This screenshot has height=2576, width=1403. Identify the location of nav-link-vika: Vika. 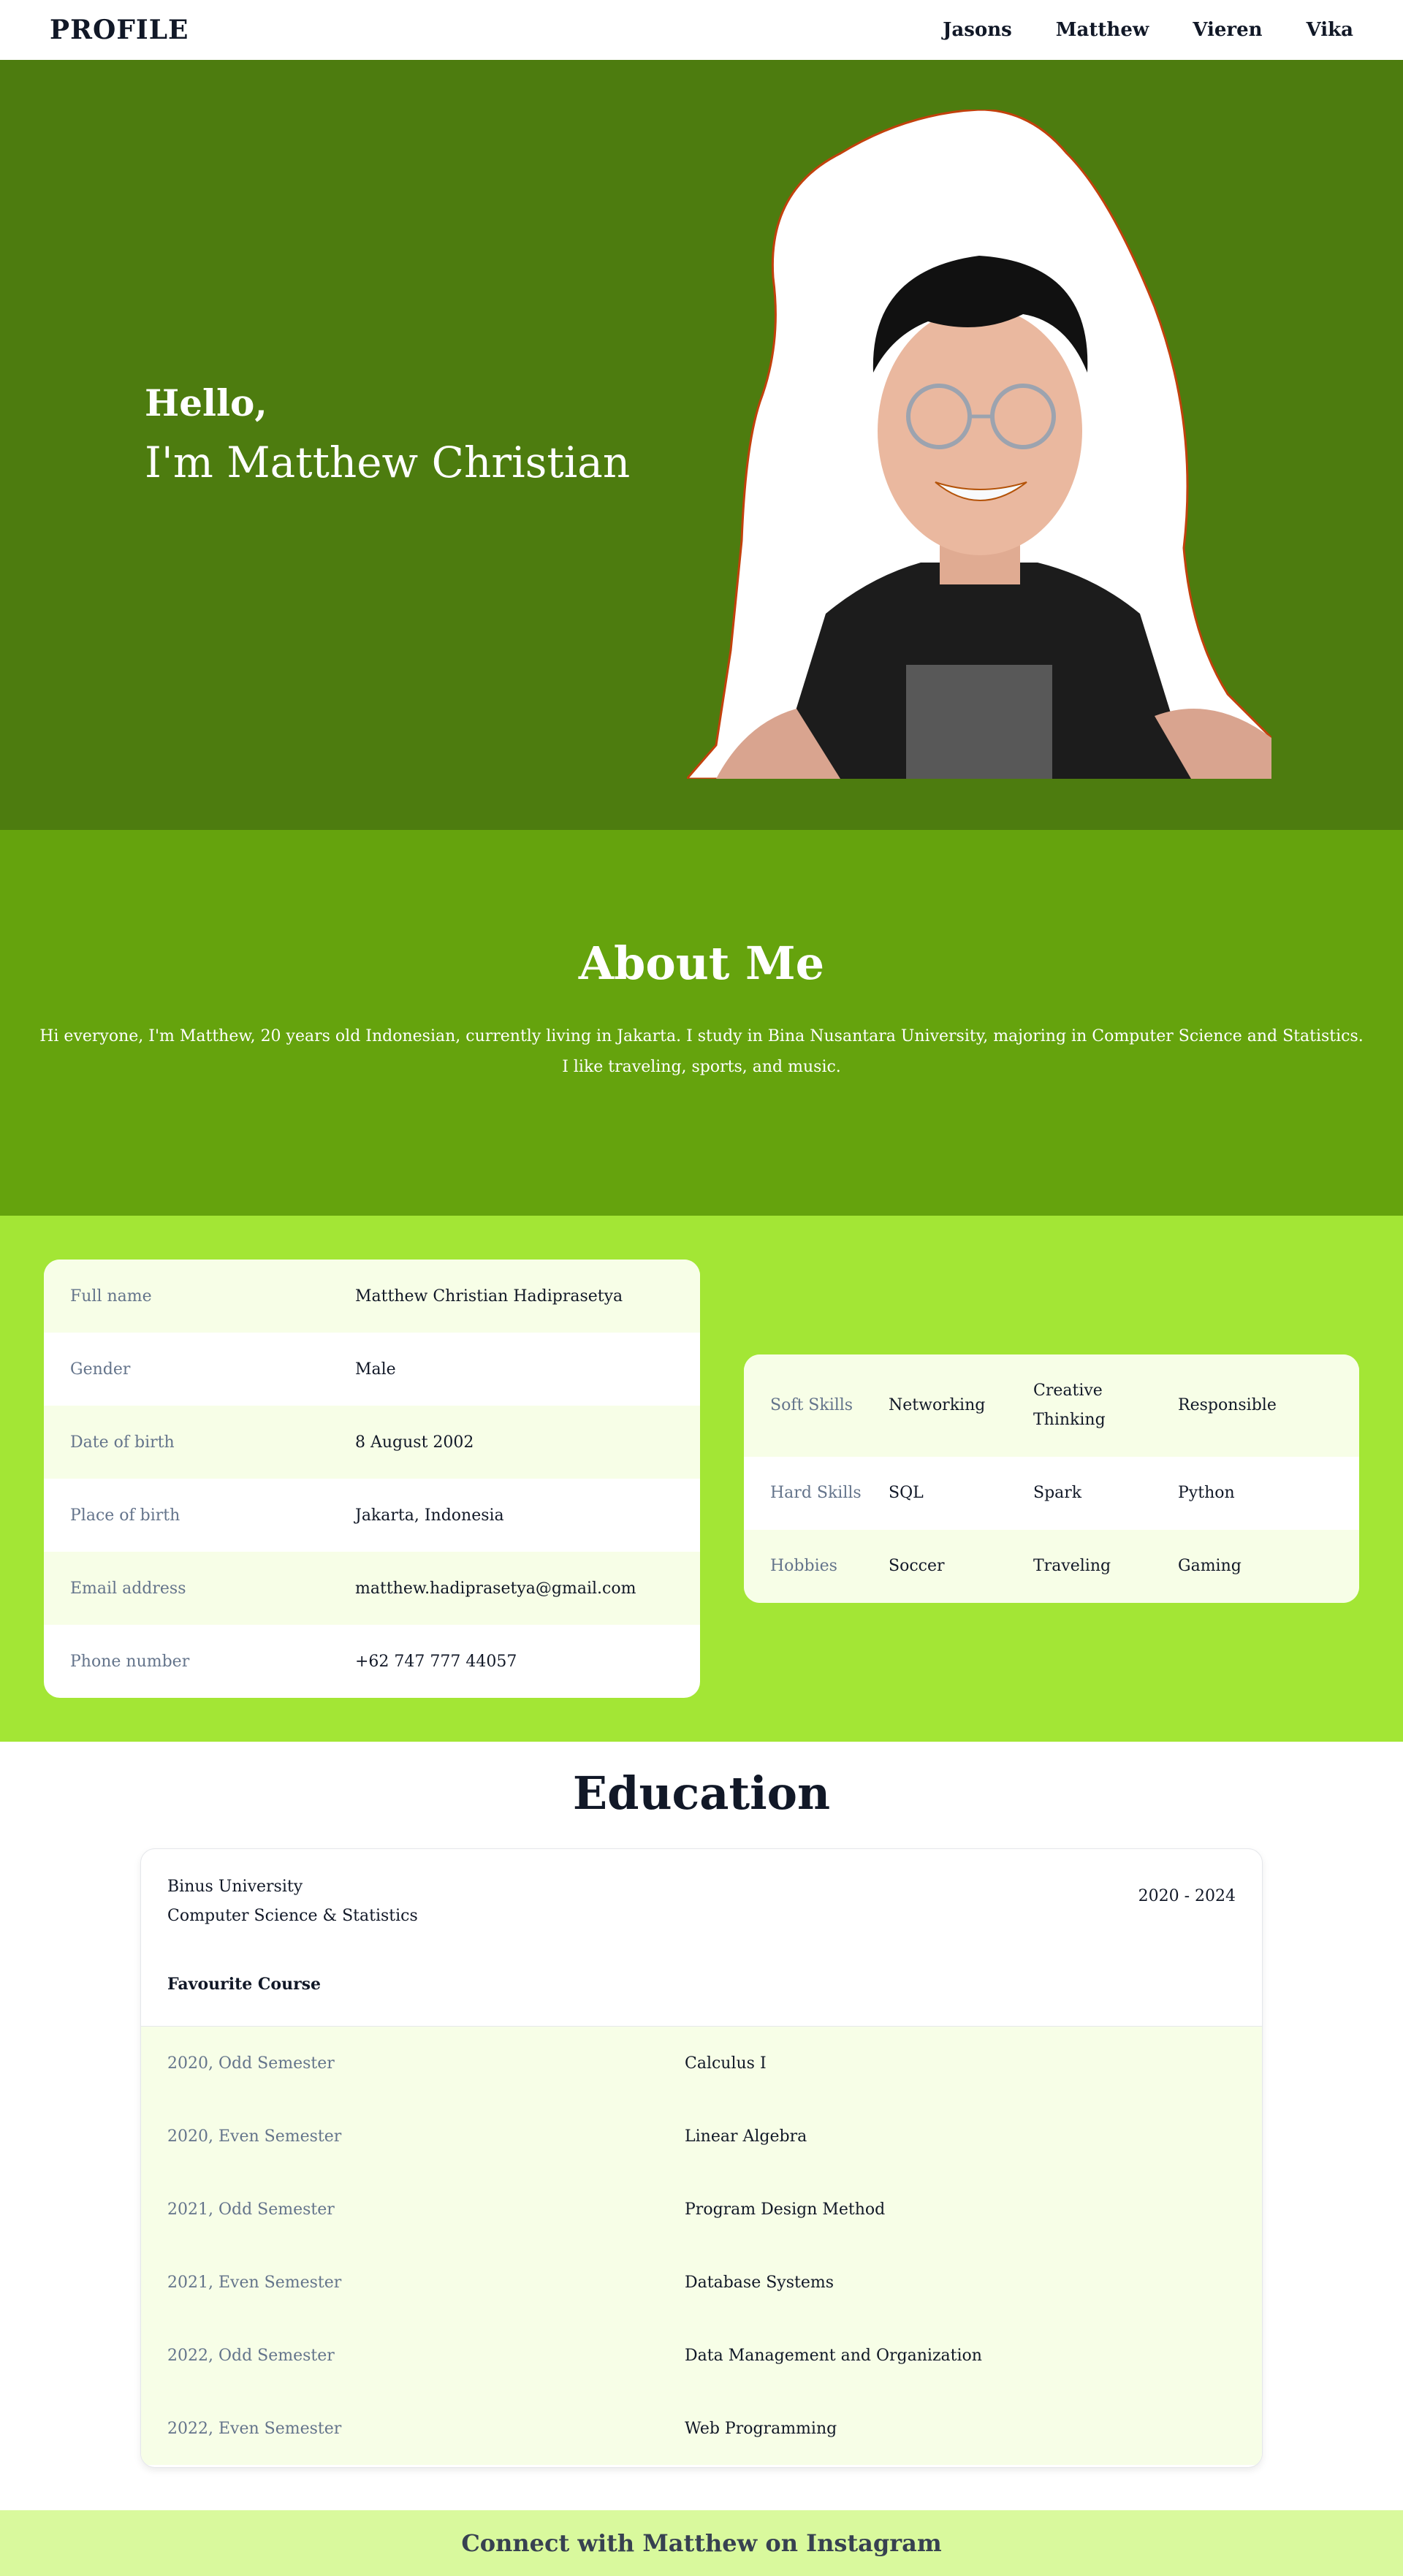
(1330, 30).